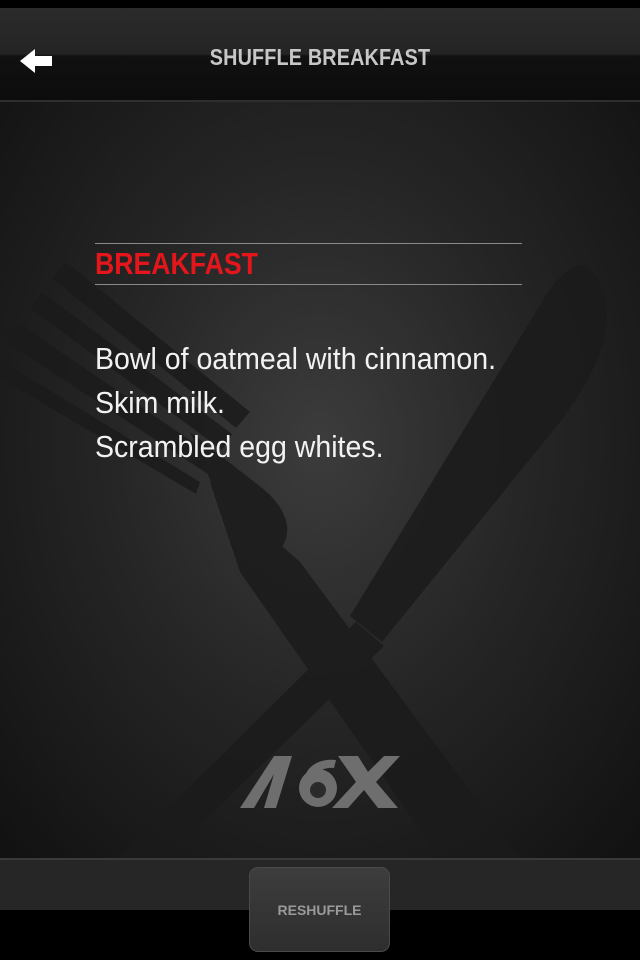  I want to click on page-title: SHUFFLE BREAKFAST, so click(320, 57).